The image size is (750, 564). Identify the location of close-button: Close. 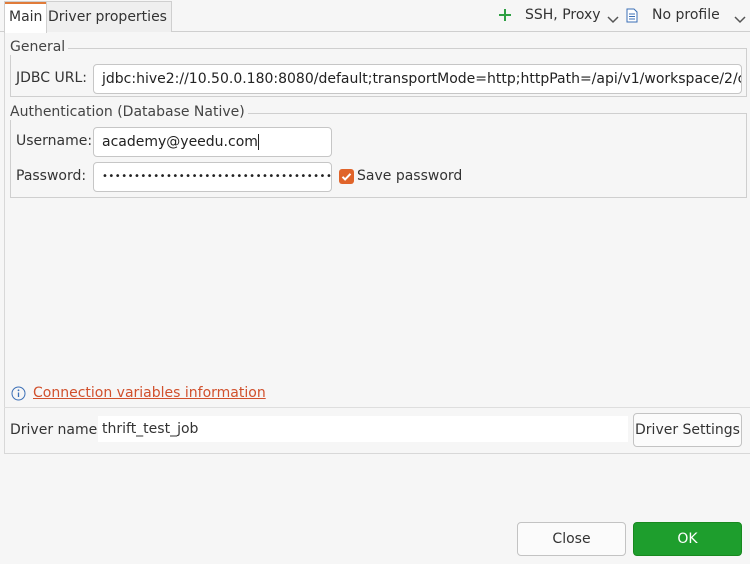
(571, 539).